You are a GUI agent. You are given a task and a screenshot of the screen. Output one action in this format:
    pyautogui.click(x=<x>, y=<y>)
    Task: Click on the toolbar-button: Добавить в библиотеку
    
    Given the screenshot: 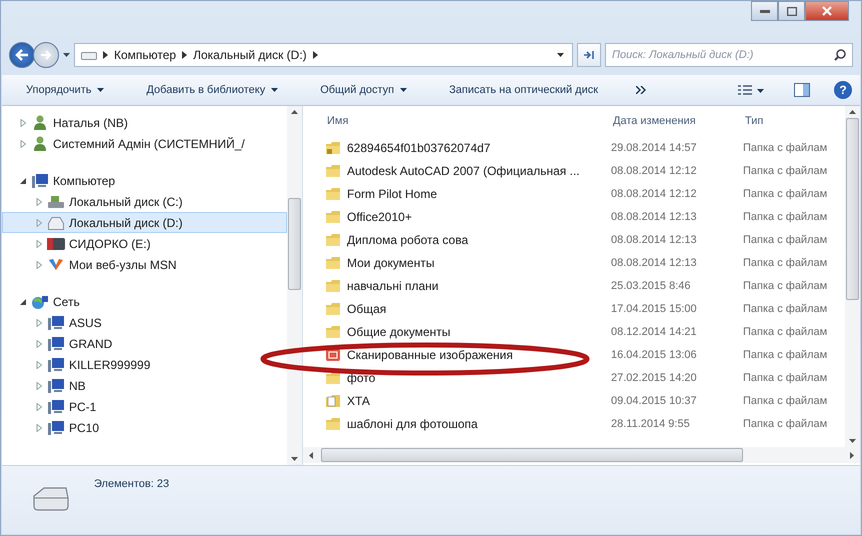 What is the action you would take?
    pyautogui.click(x=212, y=90)
    